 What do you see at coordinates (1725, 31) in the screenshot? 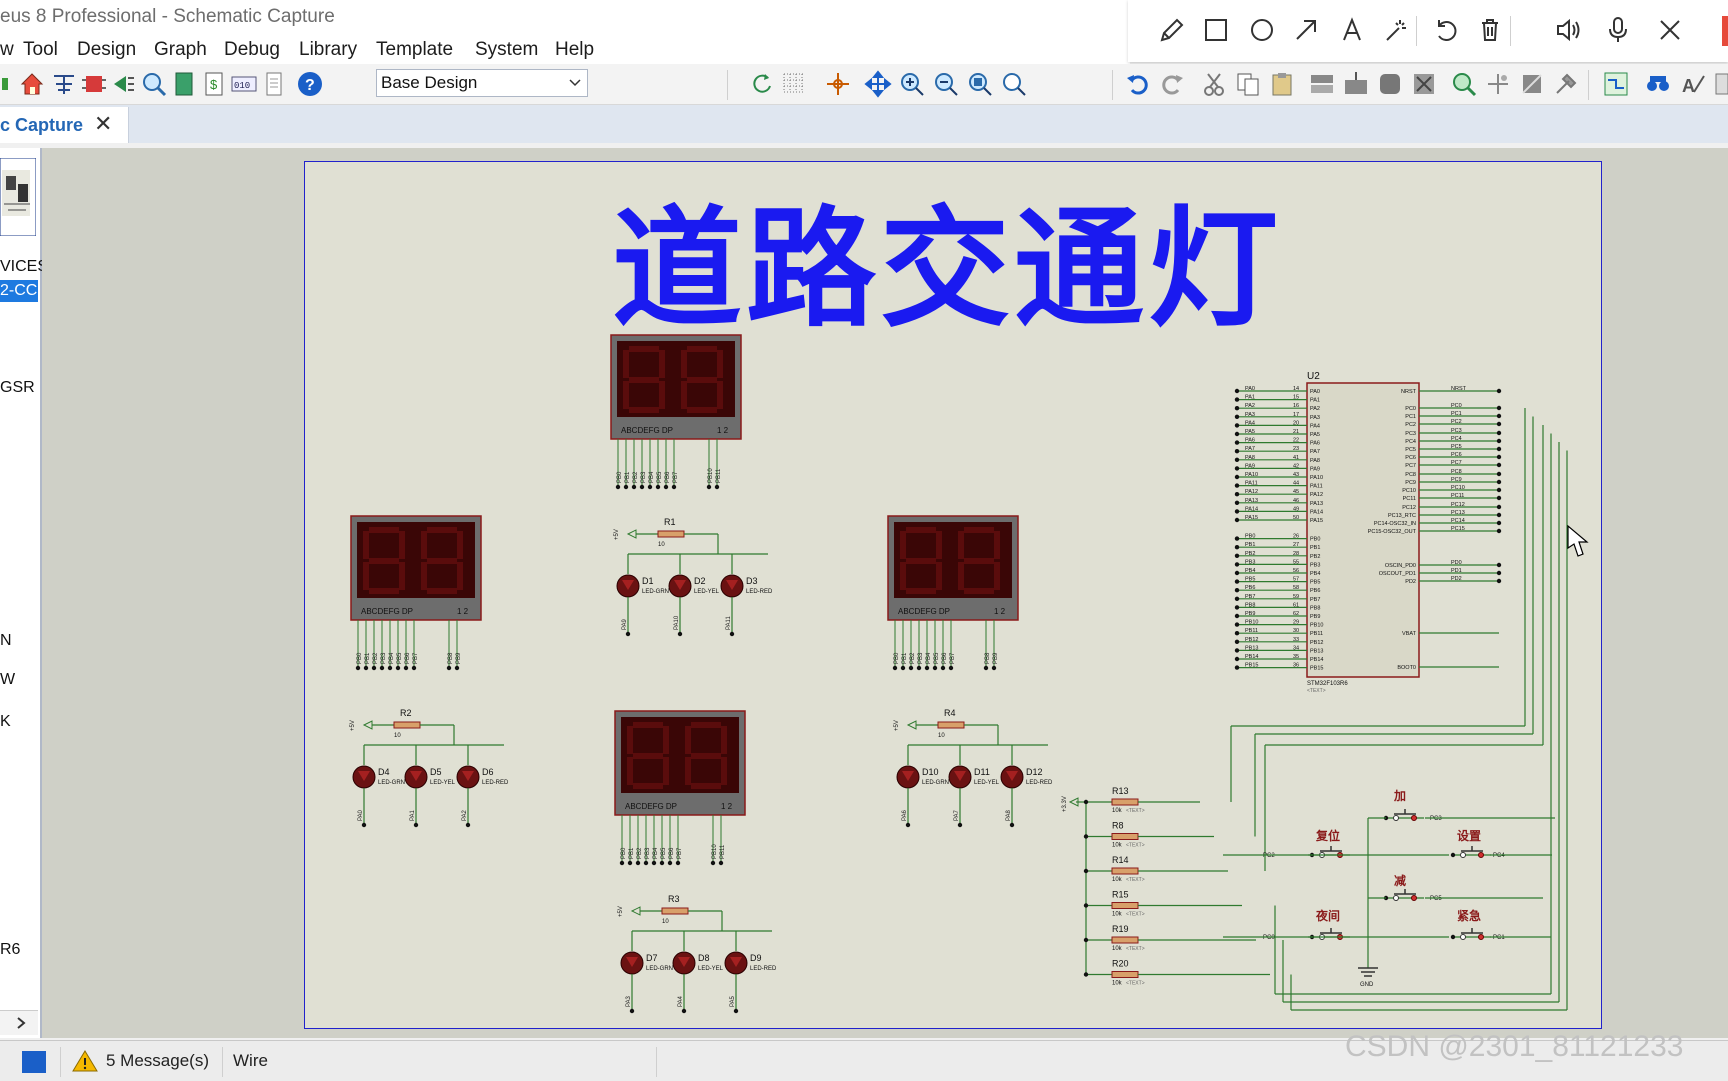
I see `record-indicator` at bounding box center [1725, 31].